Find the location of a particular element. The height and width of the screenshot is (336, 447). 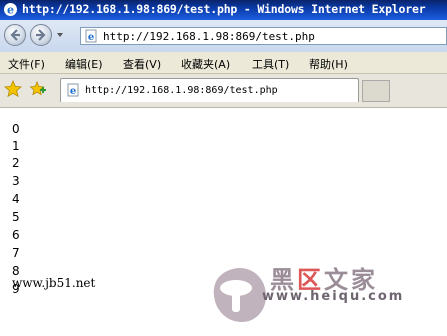

back-arrow-icon is located at coordinates (15, 35).